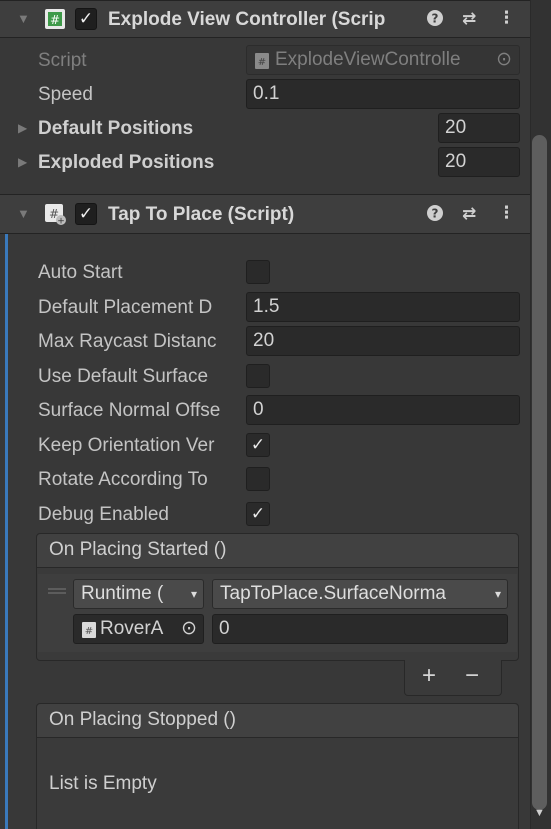  I want to click on debug-enabled-label: Debug Enabled, so click(103, 514).